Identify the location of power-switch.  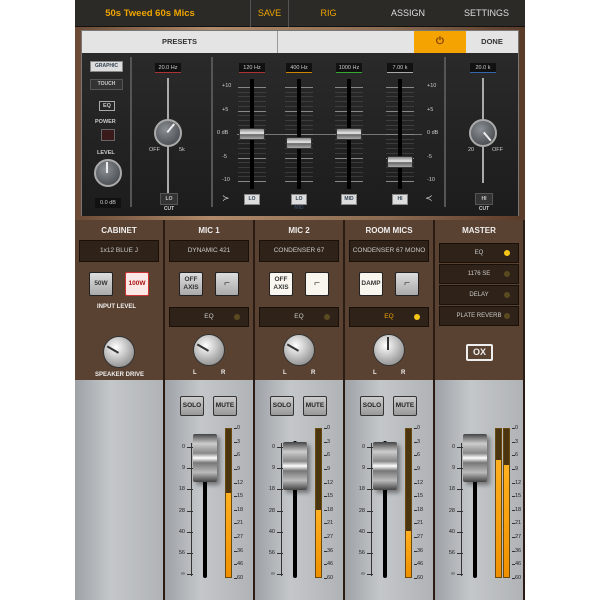
(108, 135).